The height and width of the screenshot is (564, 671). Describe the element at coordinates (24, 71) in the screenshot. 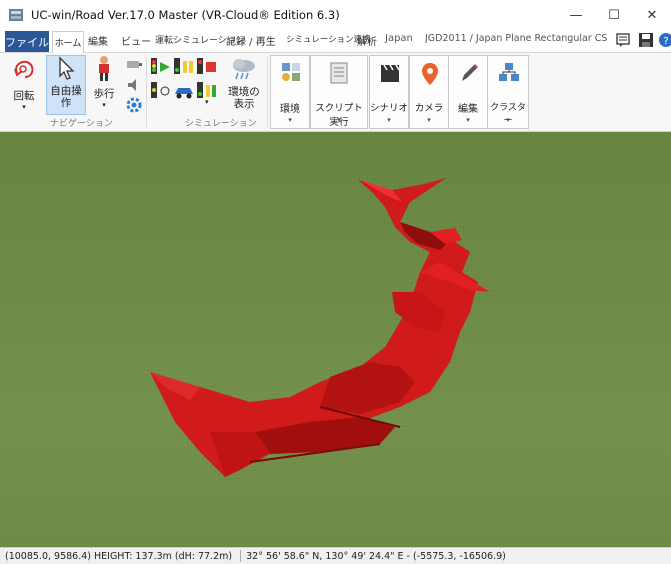

I see `rotate-icon` at that location.